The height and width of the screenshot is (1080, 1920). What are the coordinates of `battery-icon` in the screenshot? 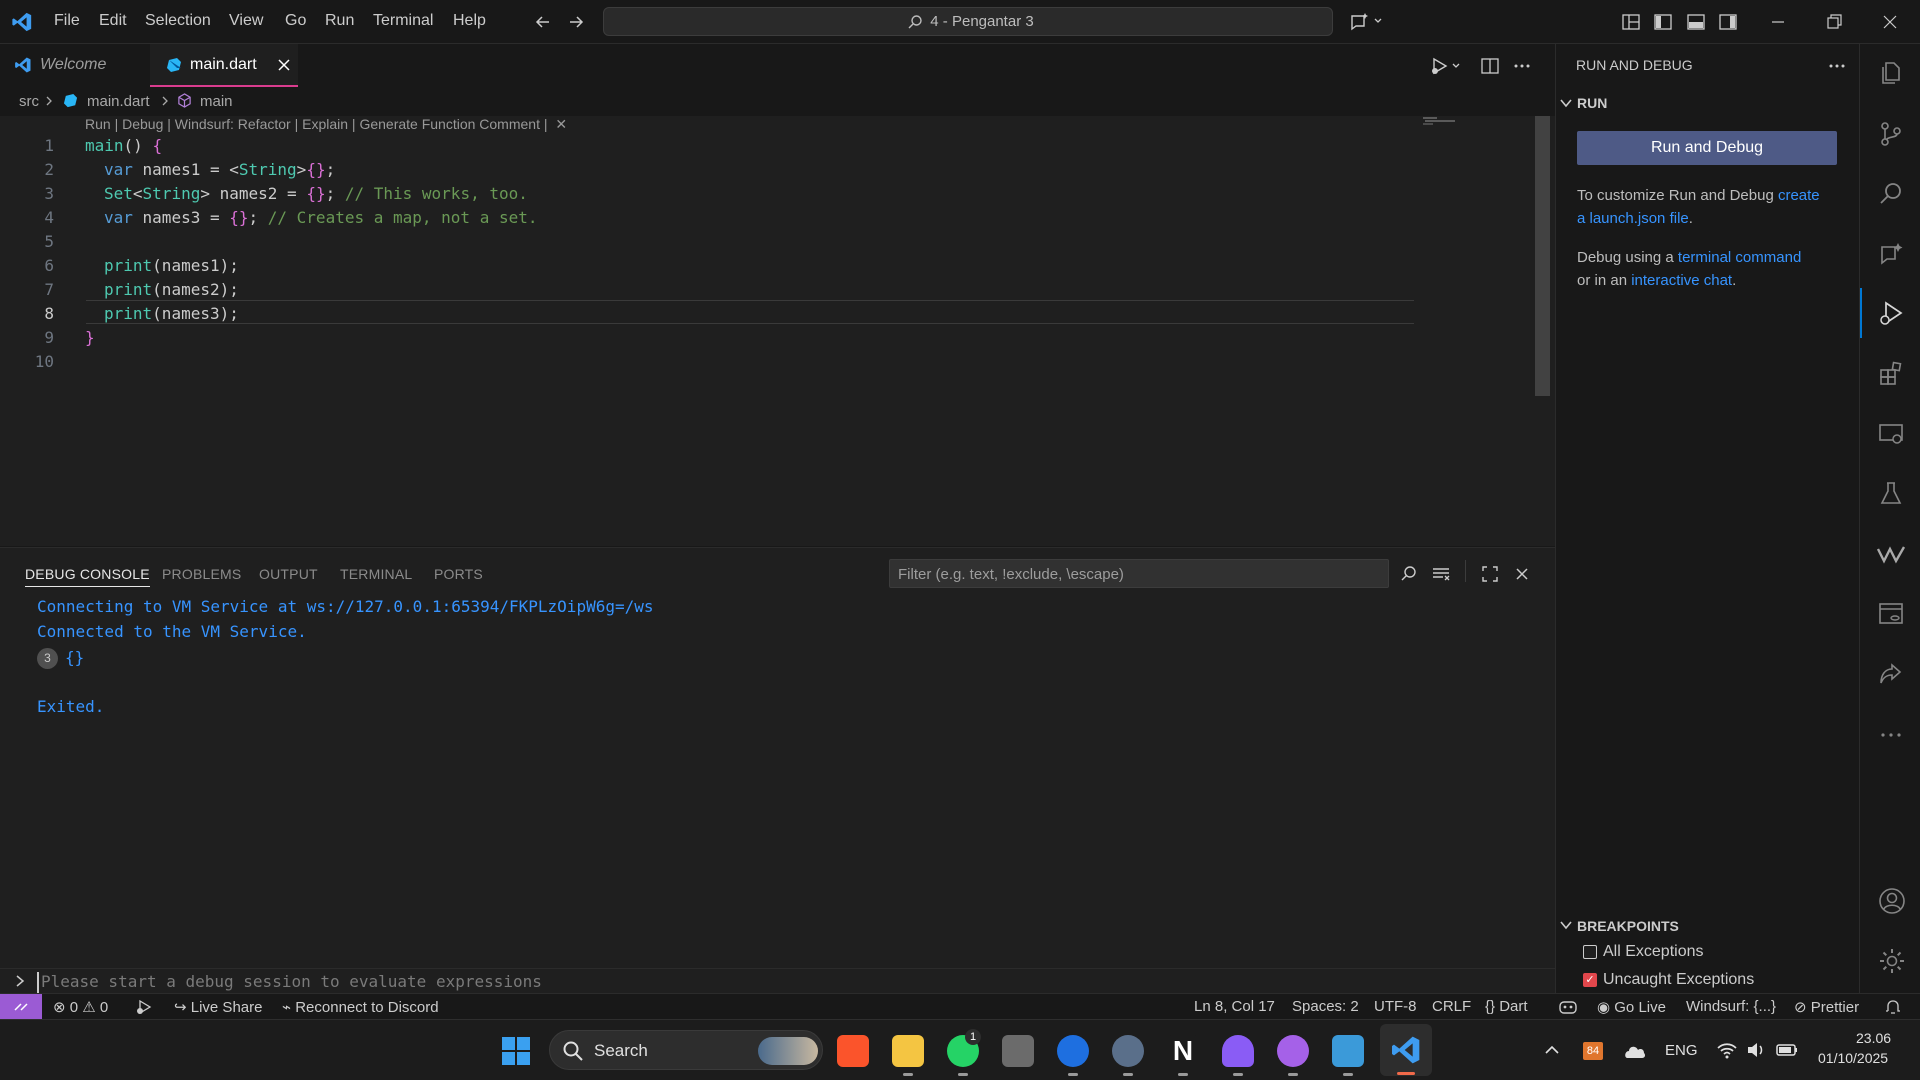 It's located at (1787, 1050).